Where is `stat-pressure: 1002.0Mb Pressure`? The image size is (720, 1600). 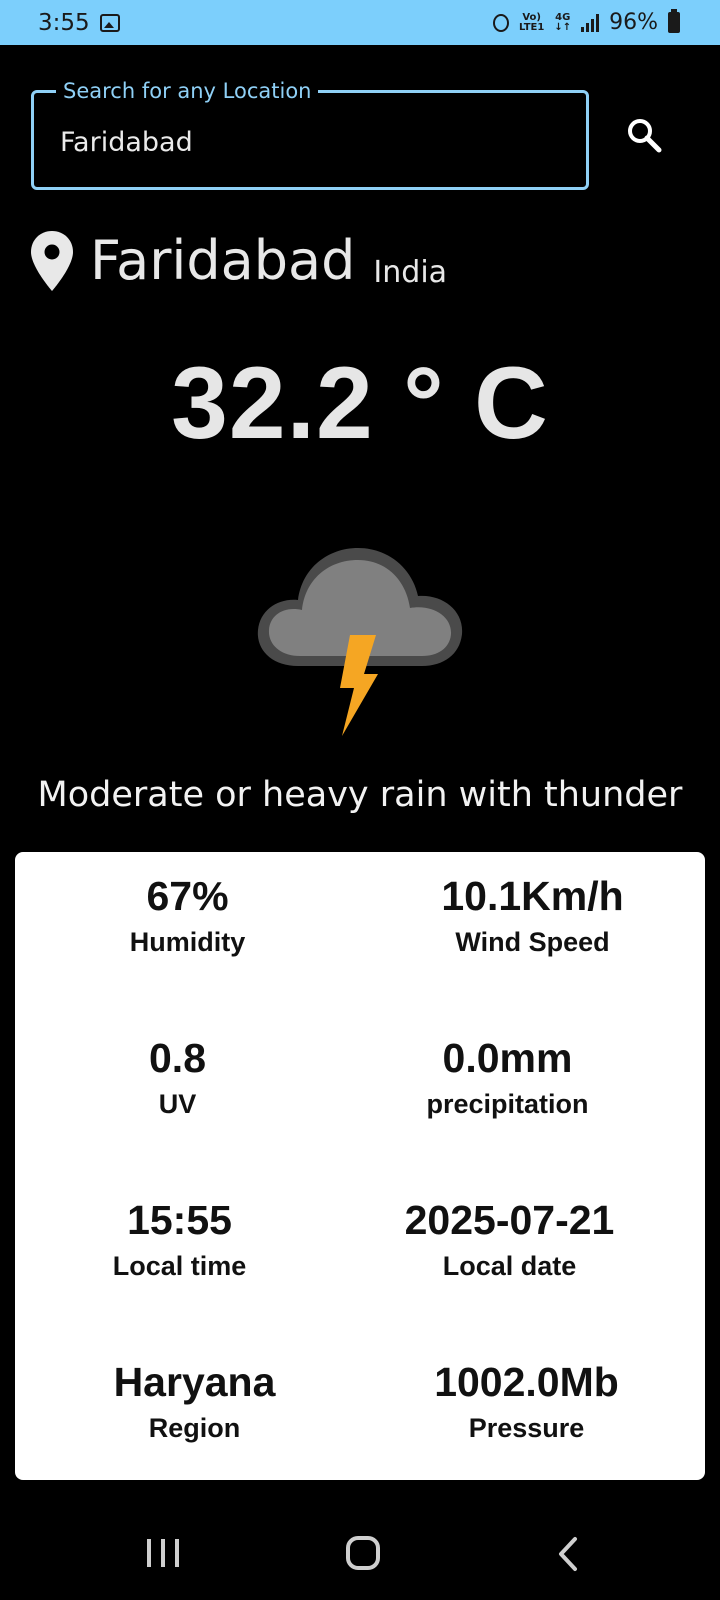
stat-pressure: 1002.0Mb Pressure is located at coordinates (526, 1402).